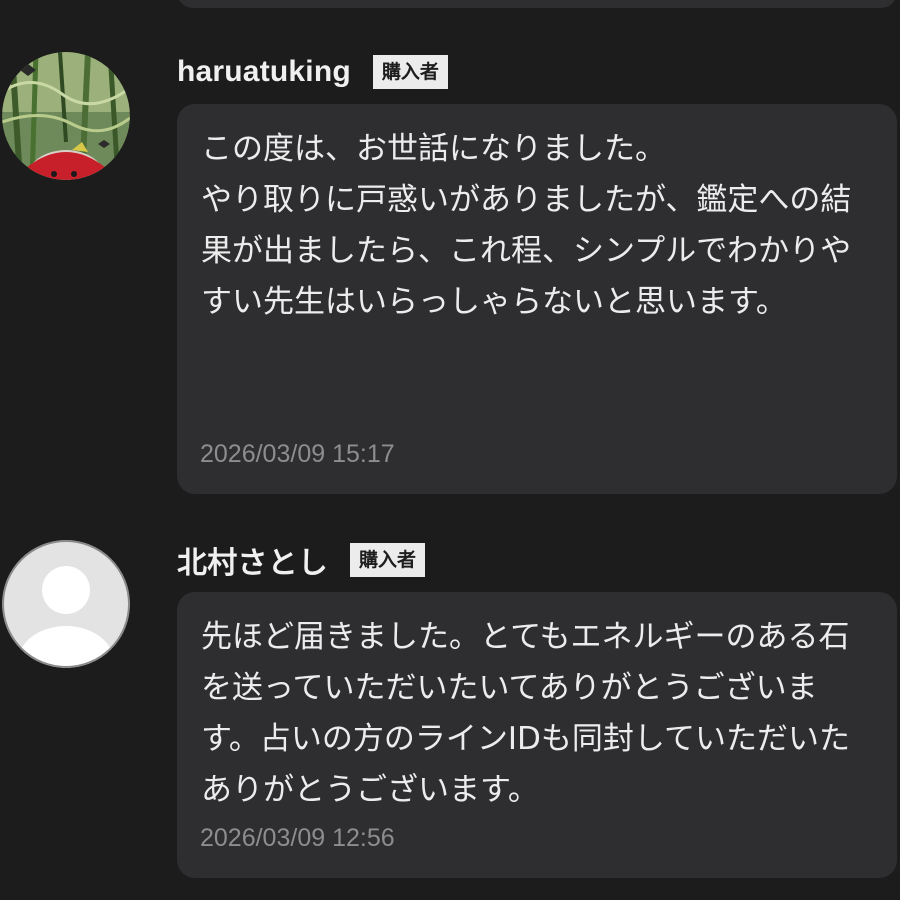  I want to click on review-timestamp: 2026/03/09 12:56, so click(297, 838).